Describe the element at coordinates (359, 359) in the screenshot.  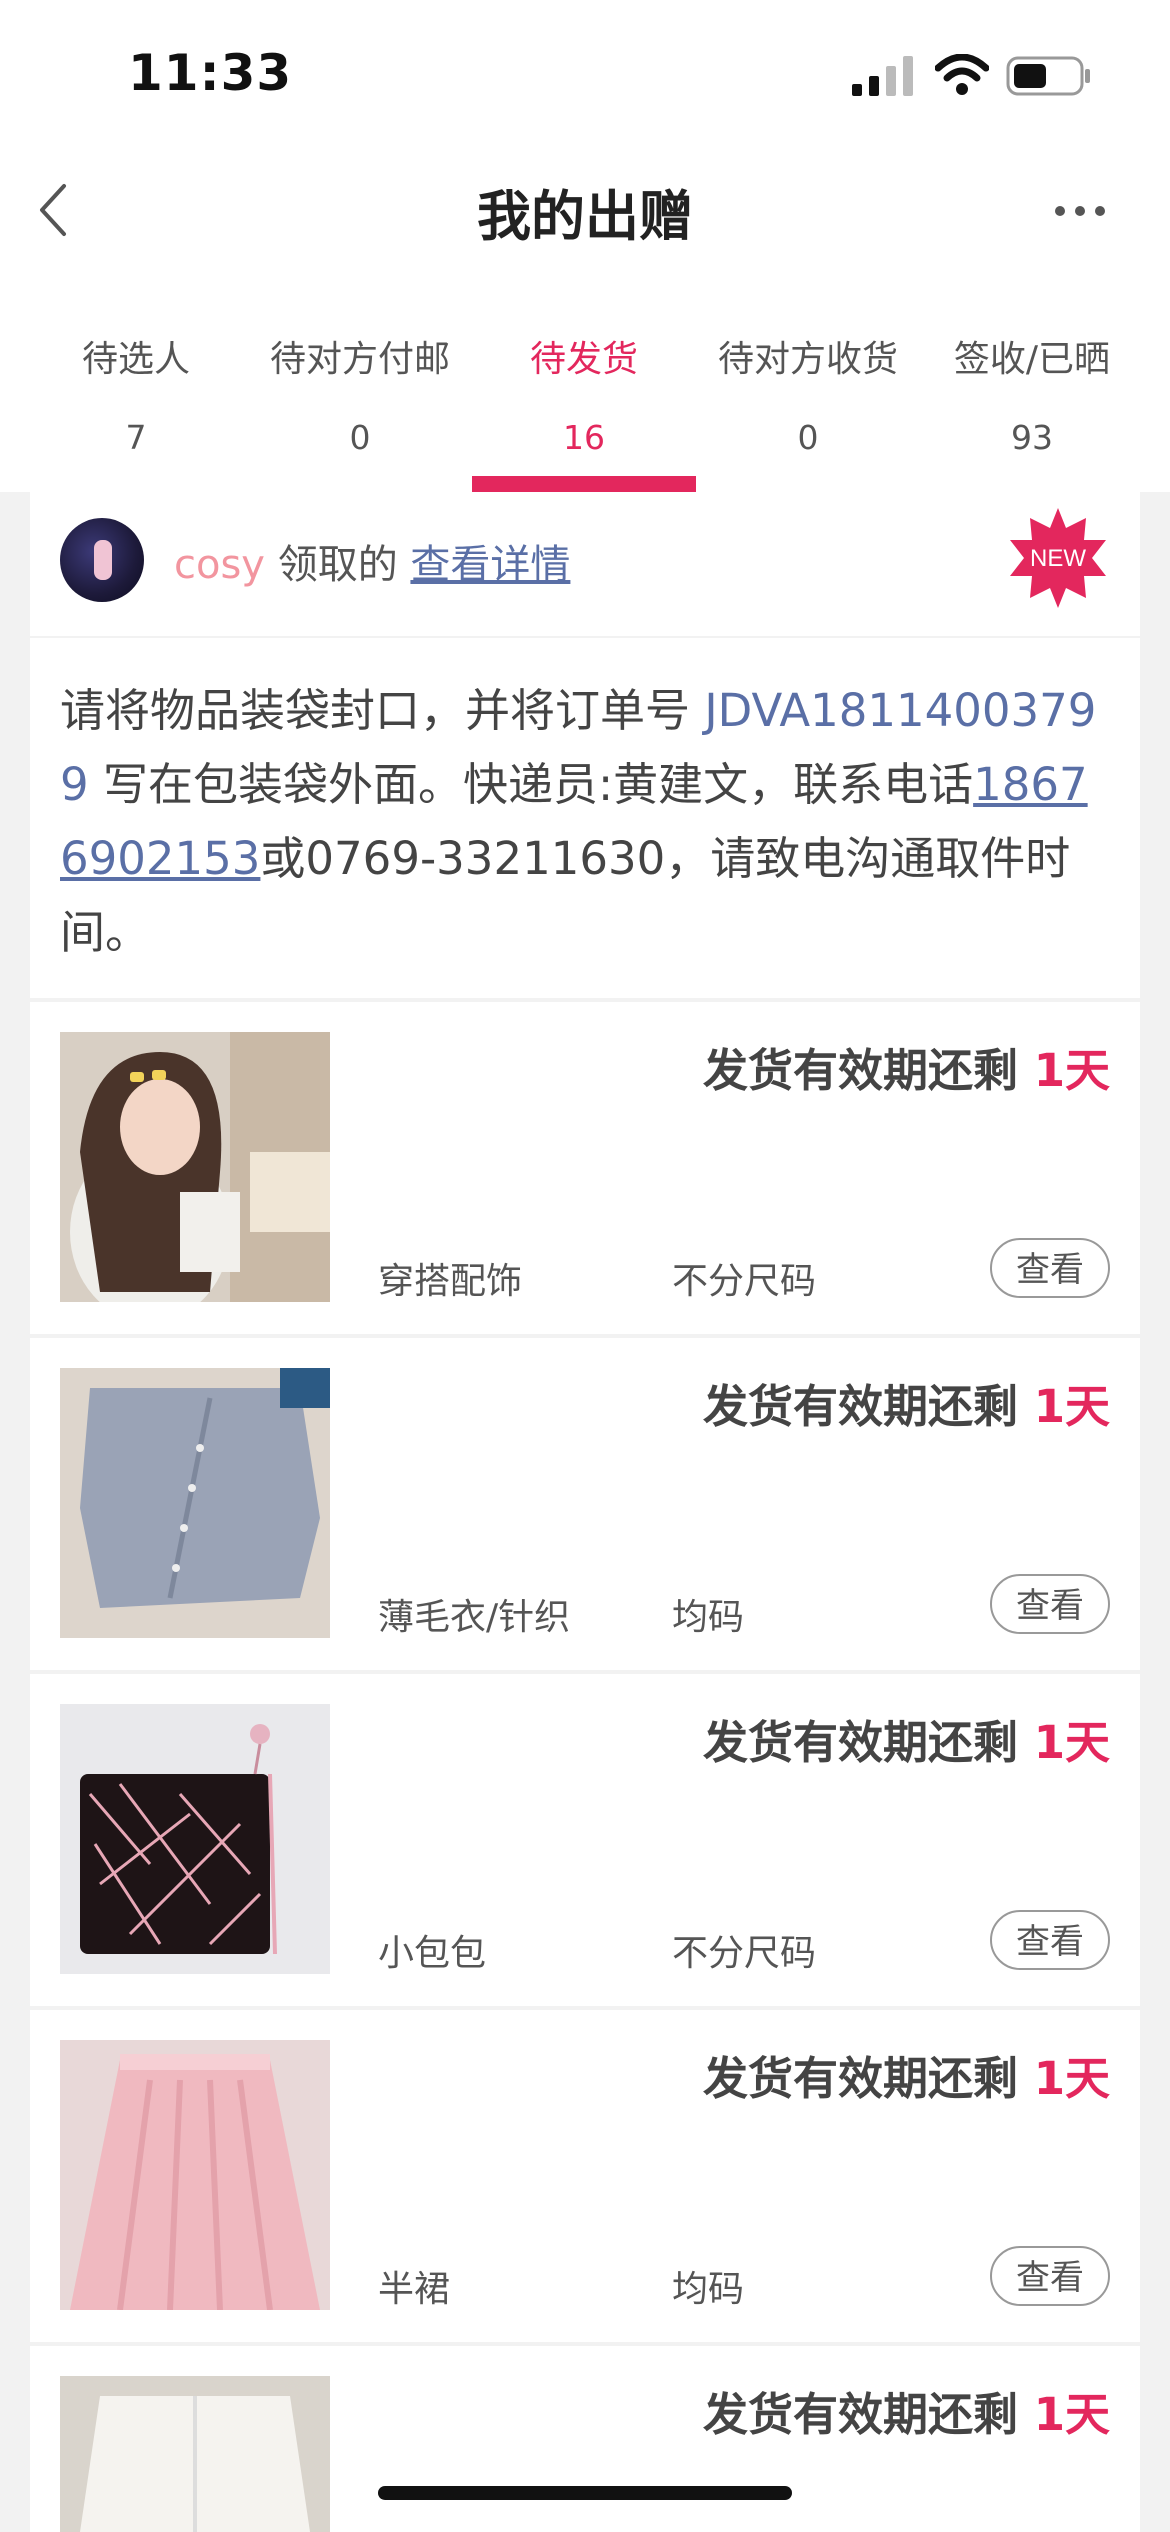
I see `tab-label: 待对方付邮` at that location.